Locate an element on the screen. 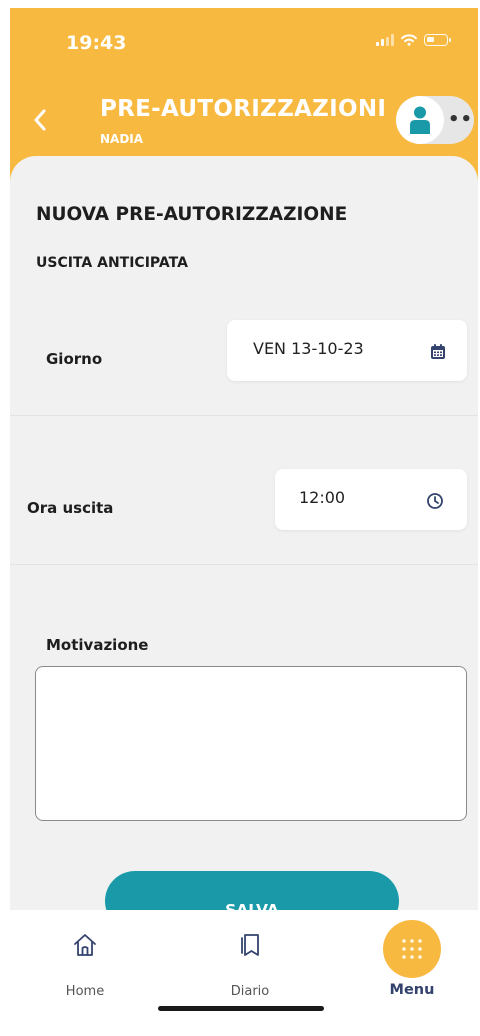 Image resolution: width=480 pixels, height=1036 pixels. back-button is located at coordinates (40, 120).